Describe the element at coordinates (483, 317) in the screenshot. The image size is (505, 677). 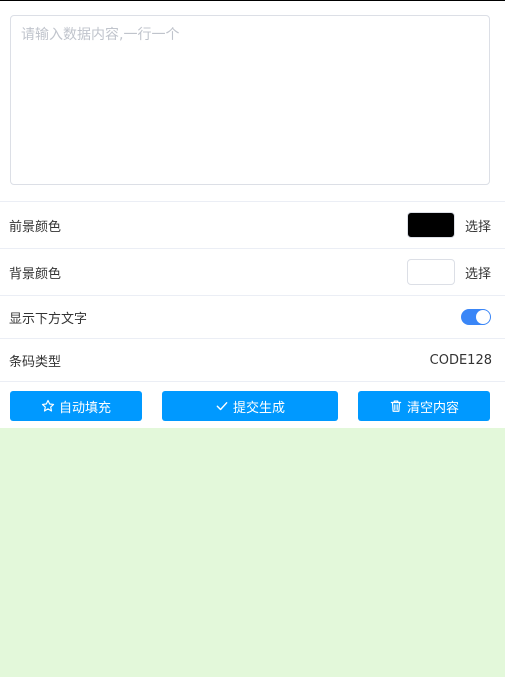
I see `toggle-knob` at that location.